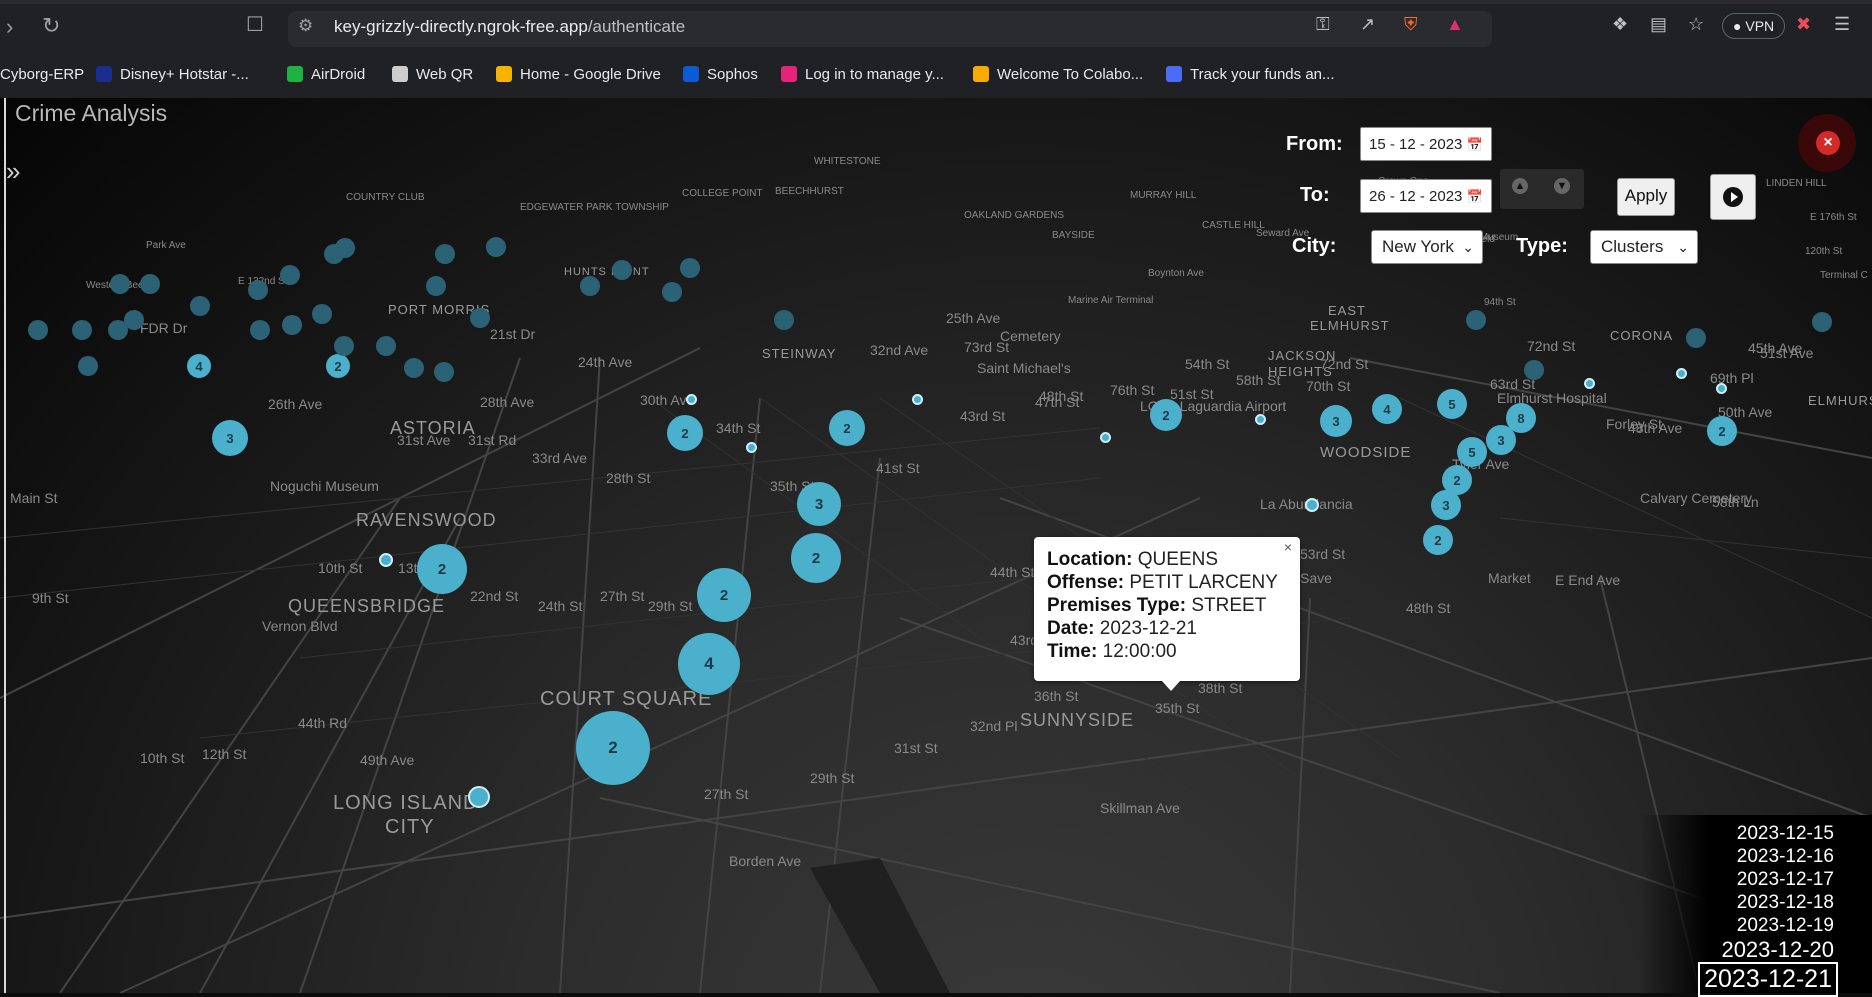 This screenshot has width=1872, height=997. What do you see at coordinates (326, 74) in the screenshot?
I see `bookmark-item: AirDroid` at bounding box center [326, 74].